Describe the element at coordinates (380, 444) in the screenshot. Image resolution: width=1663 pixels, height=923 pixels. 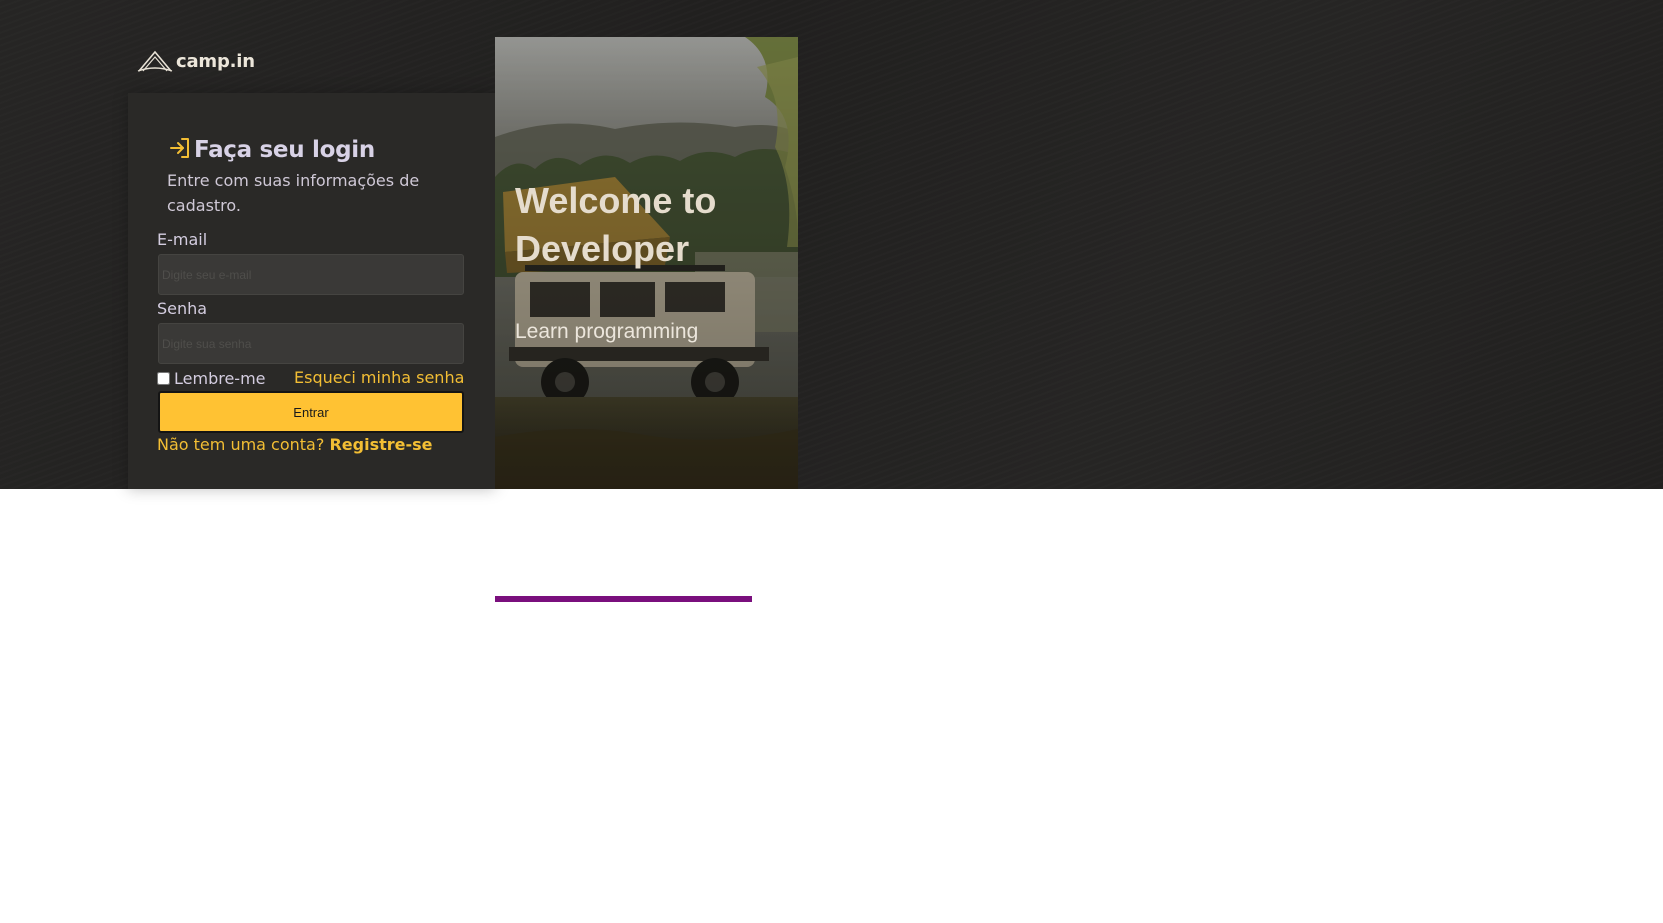
I see `signup-link: Registre-se` at that location.